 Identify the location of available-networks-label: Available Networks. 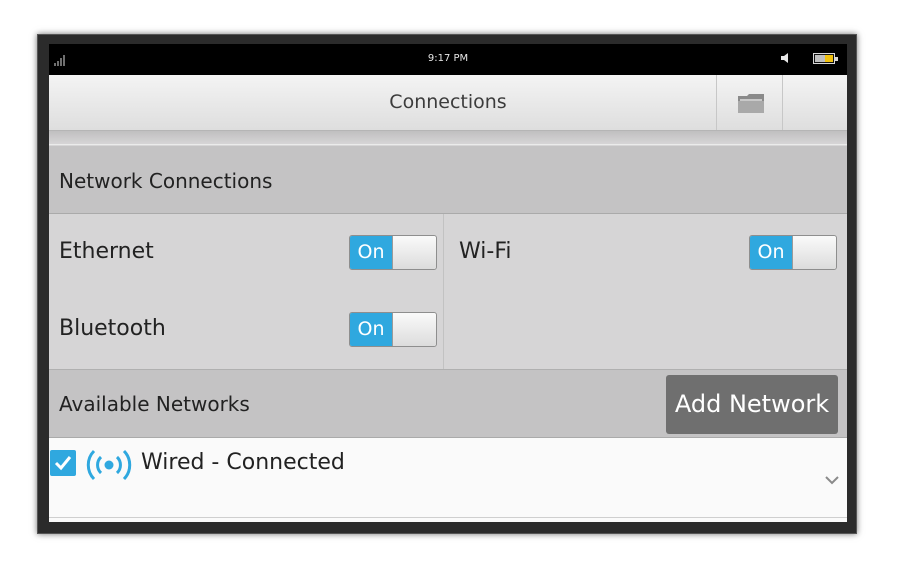
(154, 404).